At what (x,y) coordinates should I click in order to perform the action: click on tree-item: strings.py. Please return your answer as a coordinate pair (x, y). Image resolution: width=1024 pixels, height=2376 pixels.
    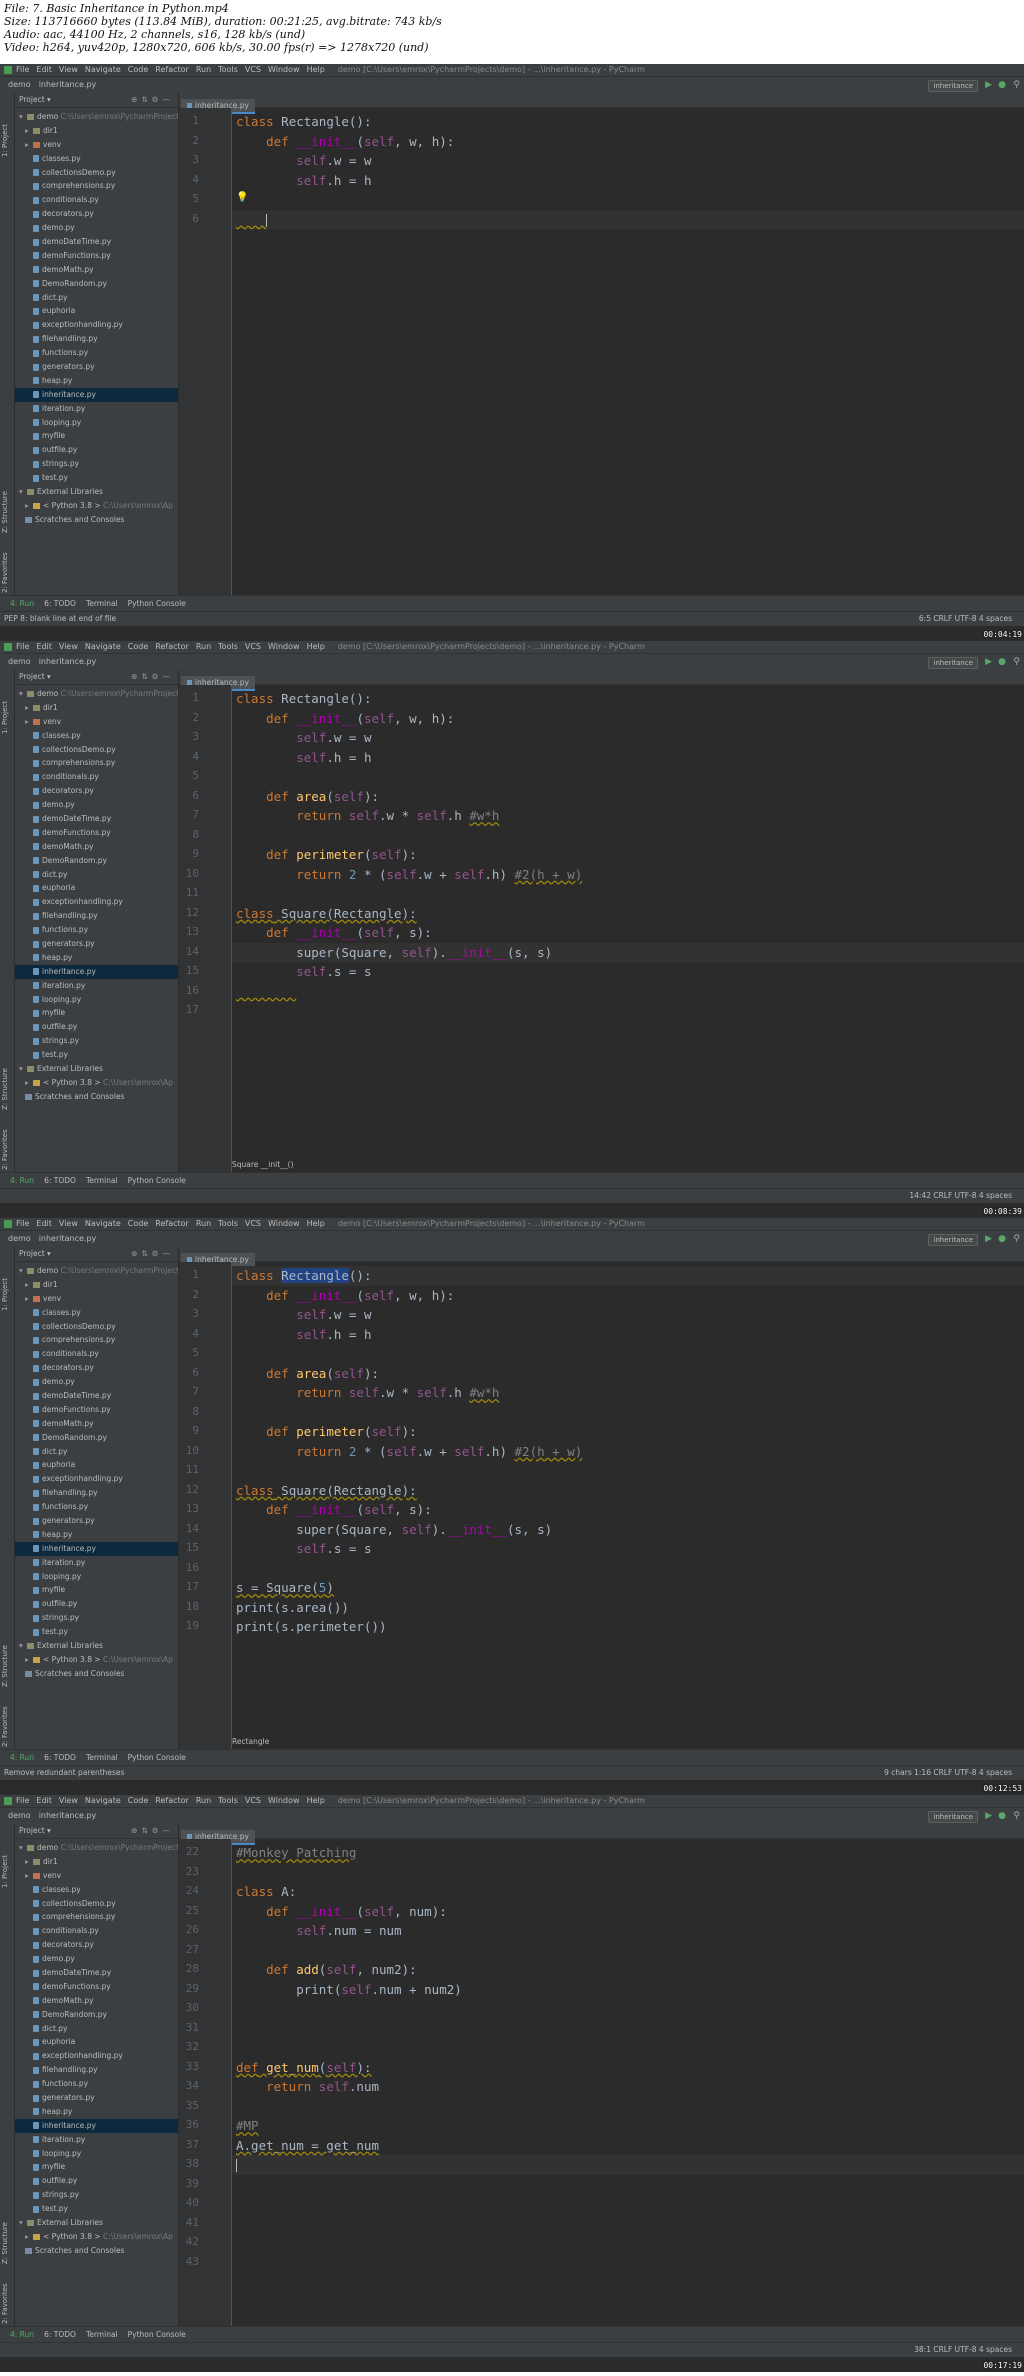
    Looking at the image, I should click on (96, 1618).